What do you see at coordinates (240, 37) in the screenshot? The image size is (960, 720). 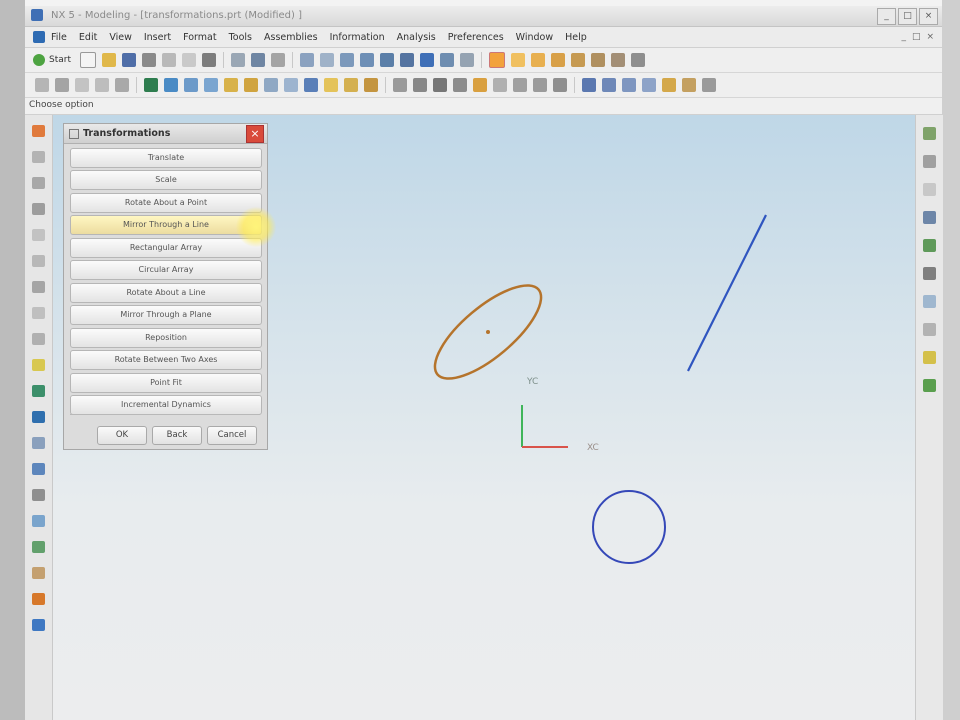 I see `menu-tools: Tools` at bounding box center [240, 37].